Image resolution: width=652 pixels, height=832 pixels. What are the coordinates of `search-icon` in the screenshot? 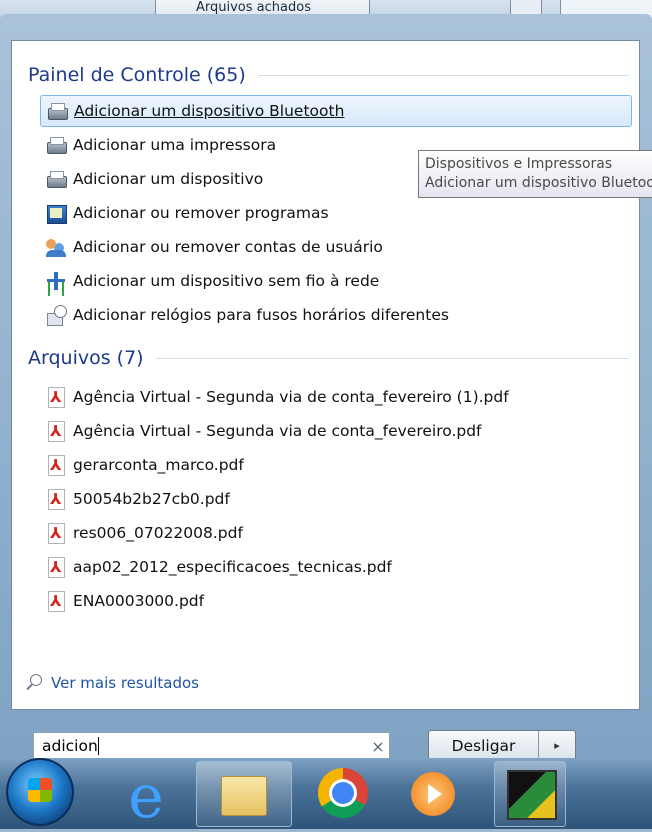 It's located at (34, 683).